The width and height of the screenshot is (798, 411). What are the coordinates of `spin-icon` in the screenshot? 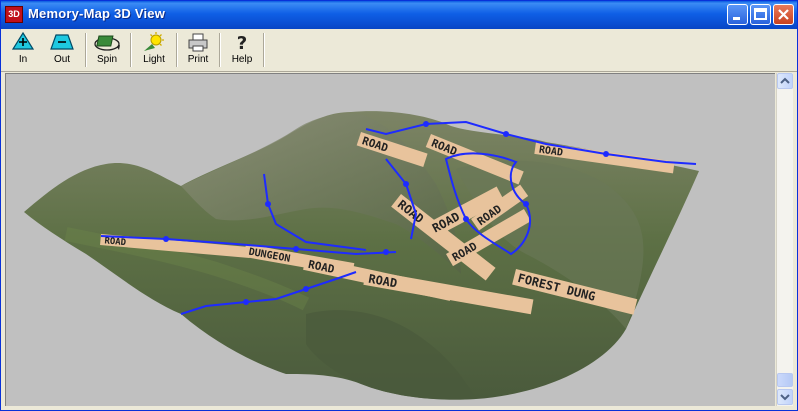 It's located at (107, 43).